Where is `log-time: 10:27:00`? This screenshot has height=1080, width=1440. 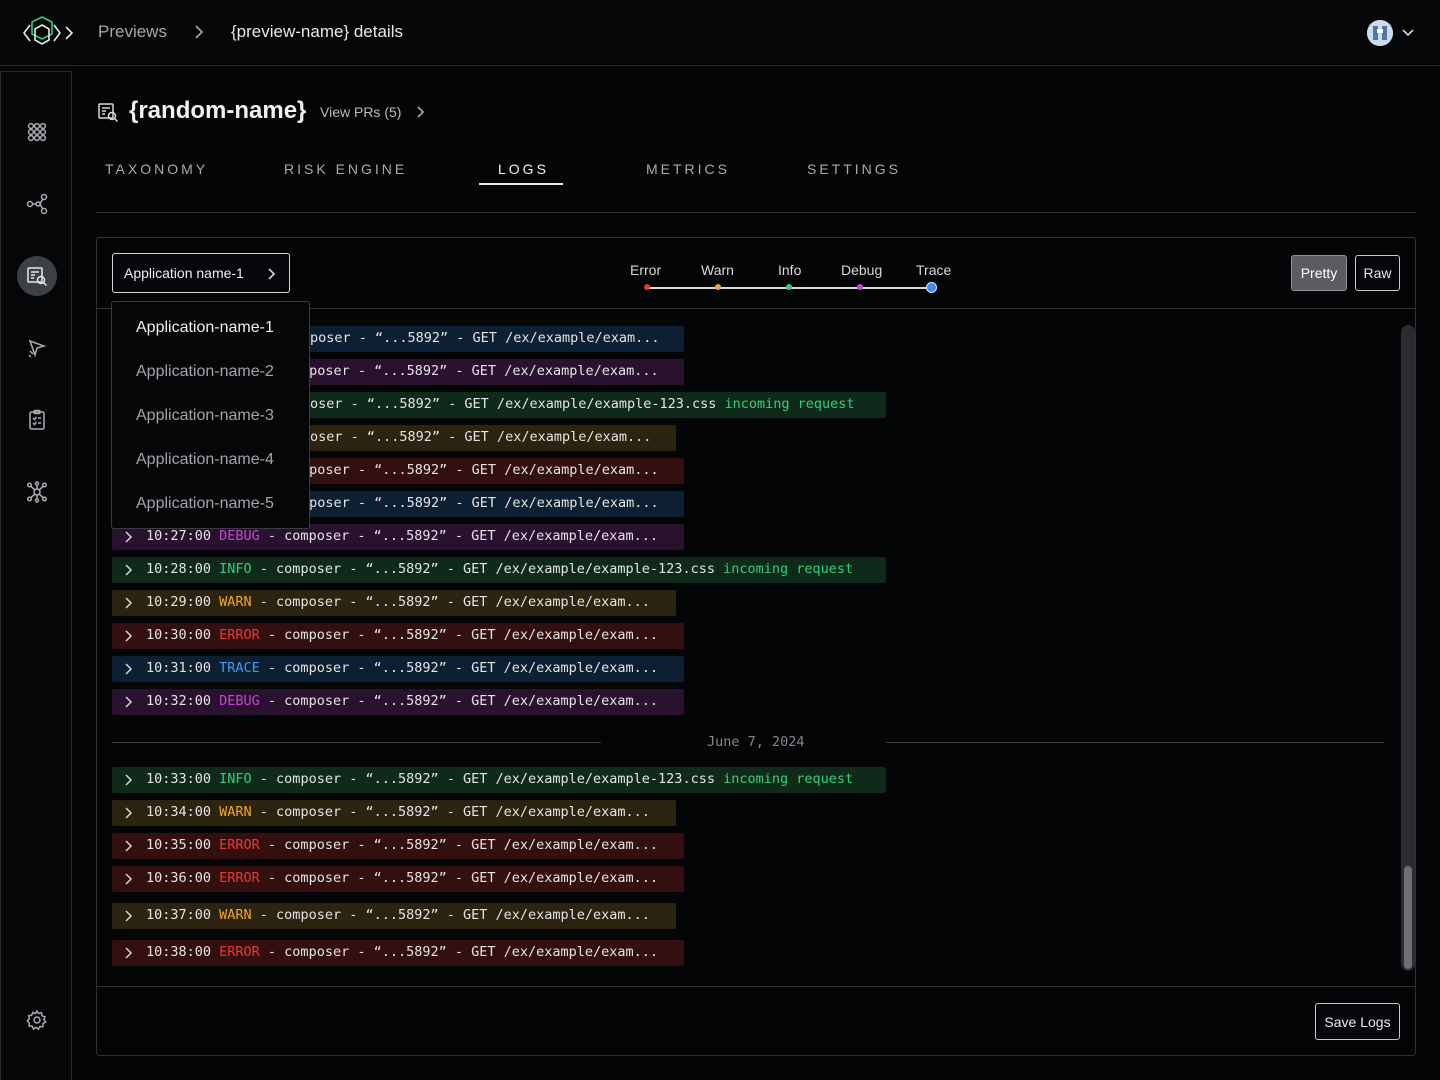 log-time: 10:27:00 is located at coordinates (183, 536).